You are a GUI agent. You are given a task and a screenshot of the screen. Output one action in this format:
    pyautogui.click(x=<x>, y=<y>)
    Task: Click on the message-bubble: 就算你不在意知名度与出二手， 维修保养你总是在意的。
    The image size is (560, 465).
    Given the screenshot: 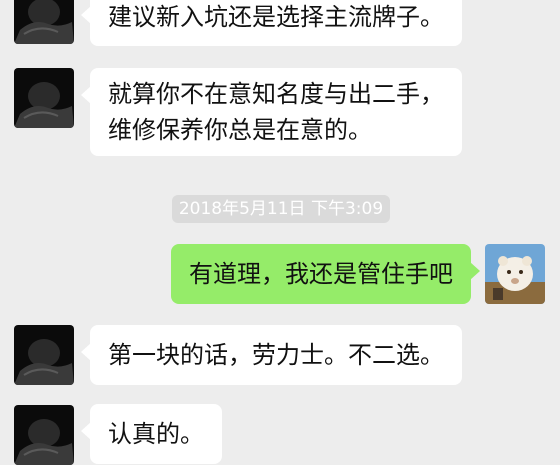 What is the action you would take?
    pyautogui.click(x=271, y=112)
    